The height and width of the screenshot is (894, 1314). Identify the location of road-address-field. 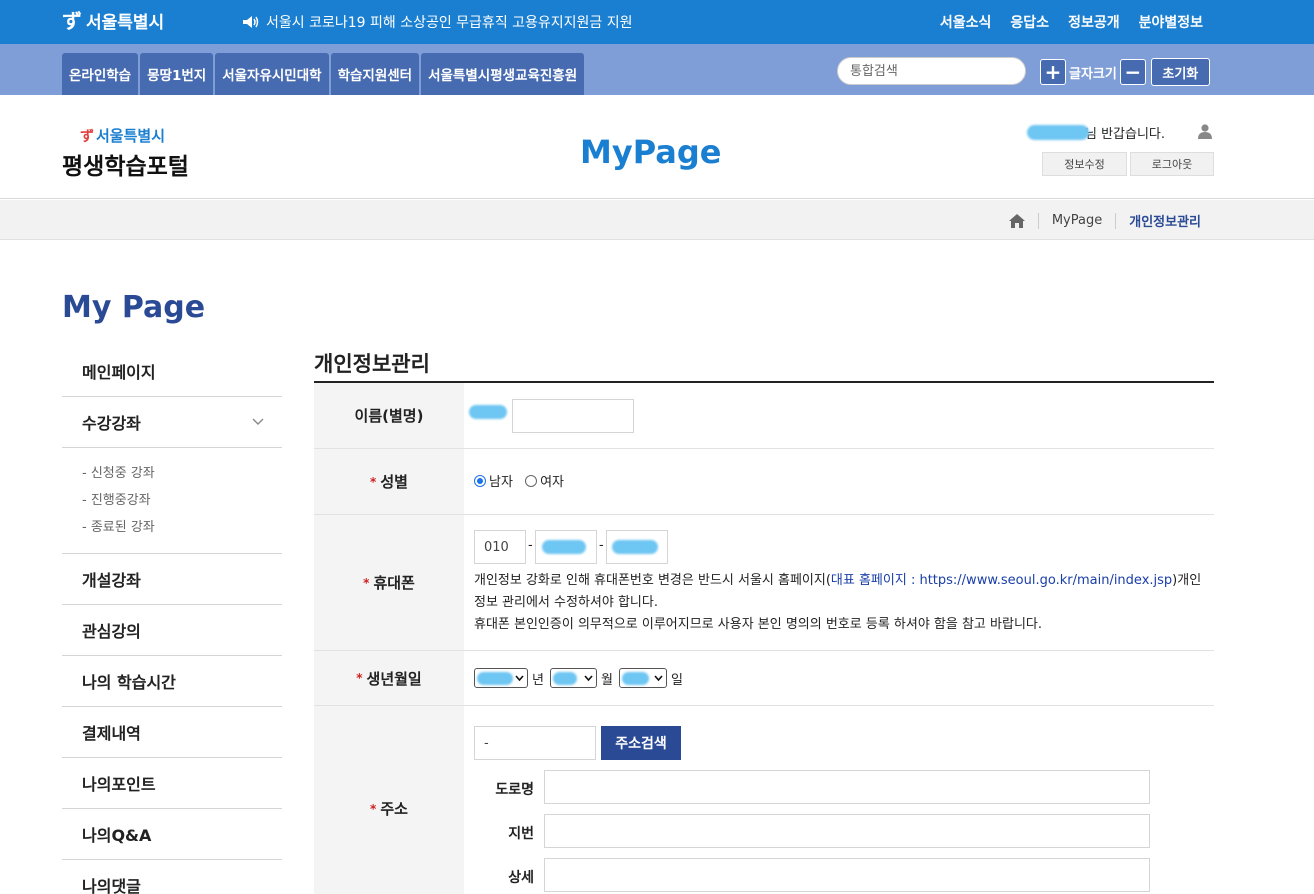
(847, 787).